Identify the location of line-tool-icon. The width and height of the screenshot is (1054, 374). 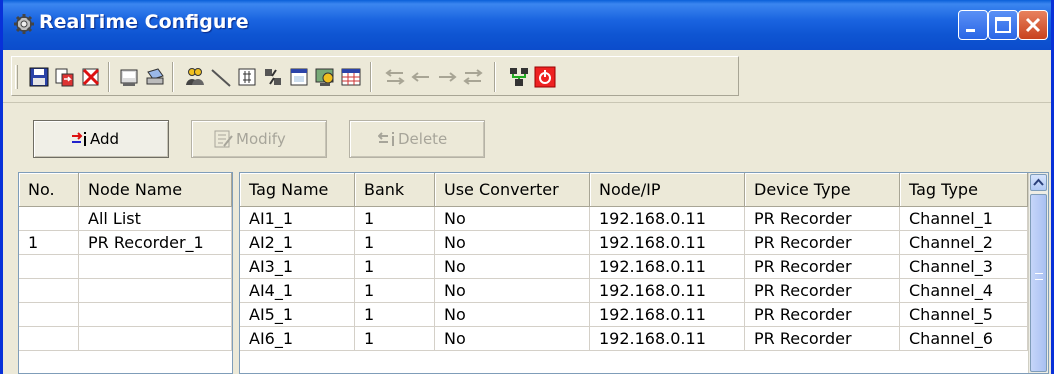
(221, 77).